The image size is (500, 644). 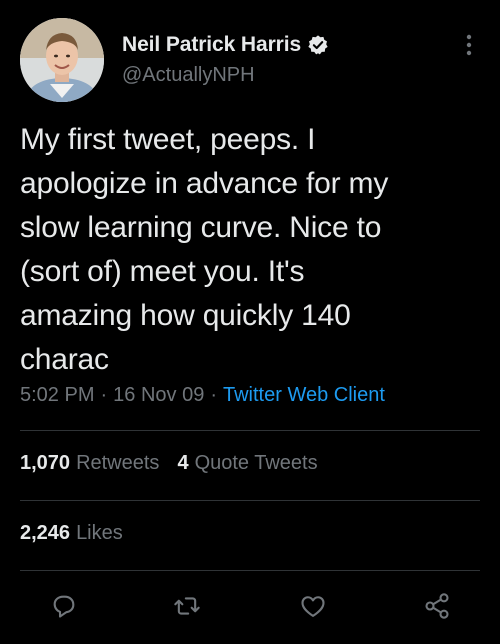 I want to click on more-dots-icon, so click(x=469, y=45).